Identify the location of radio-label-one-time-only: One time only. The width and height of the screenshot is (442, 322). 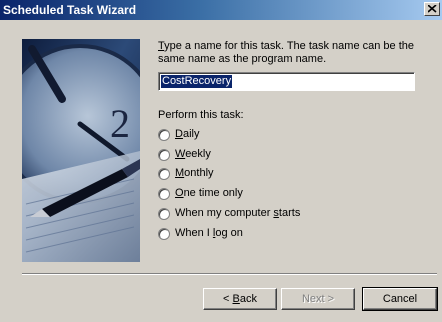
(209, 193).